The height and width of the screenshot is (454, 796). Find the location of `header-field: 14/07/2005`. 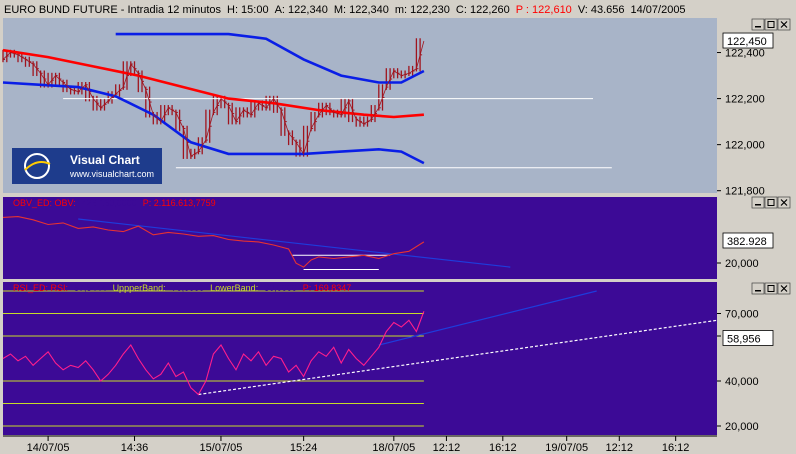

header-field: 14/07/2005 is located at coordinates (658, 10).